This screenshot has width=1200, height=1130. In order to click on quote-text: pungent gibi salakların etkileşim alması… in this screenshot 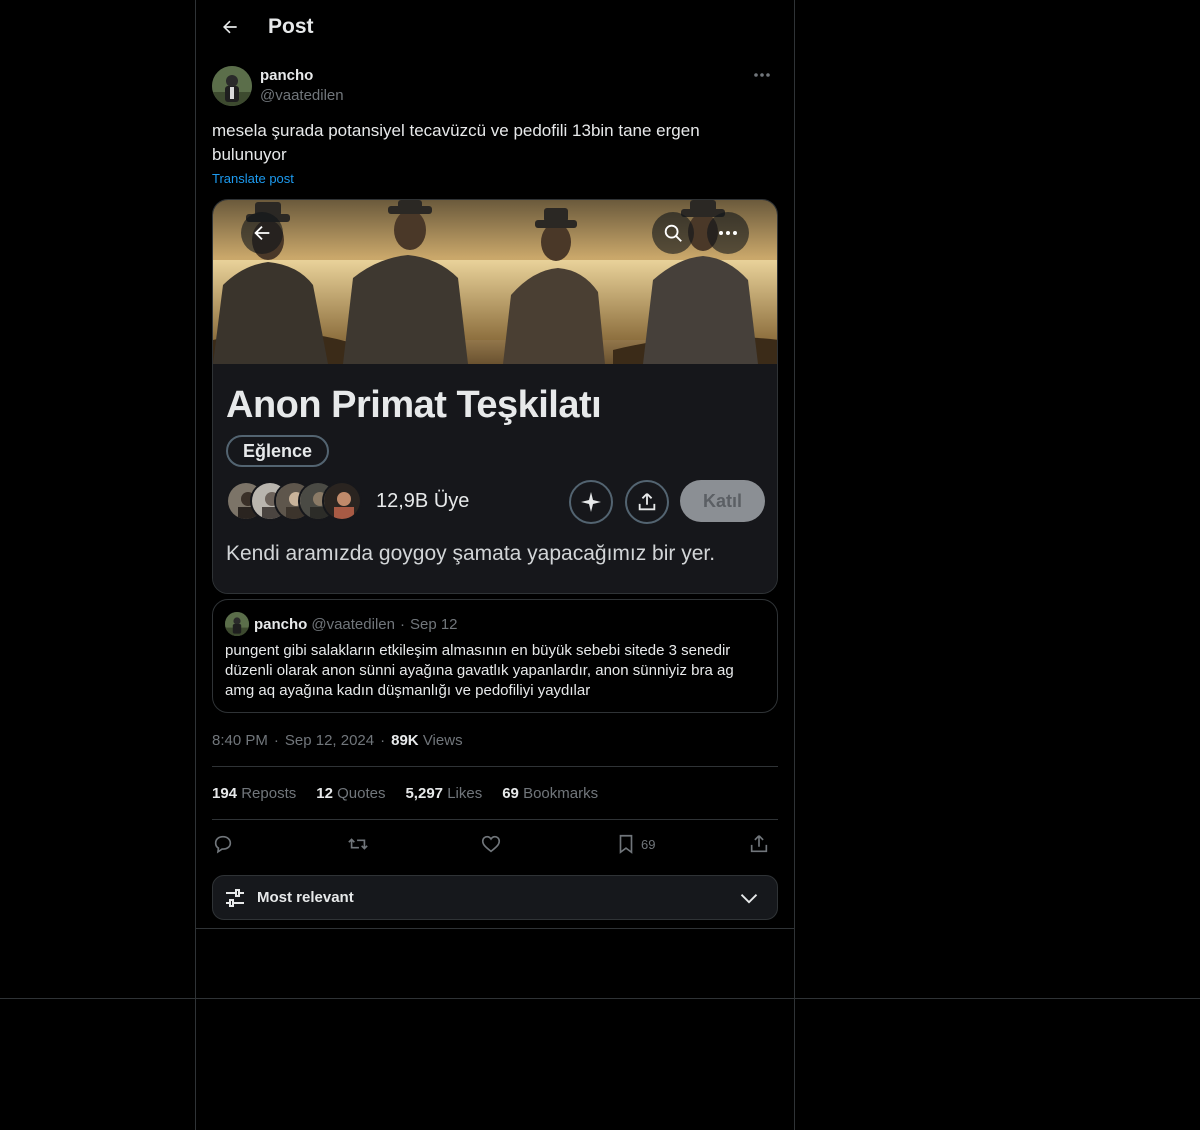, I will do `click(479, 670)`.